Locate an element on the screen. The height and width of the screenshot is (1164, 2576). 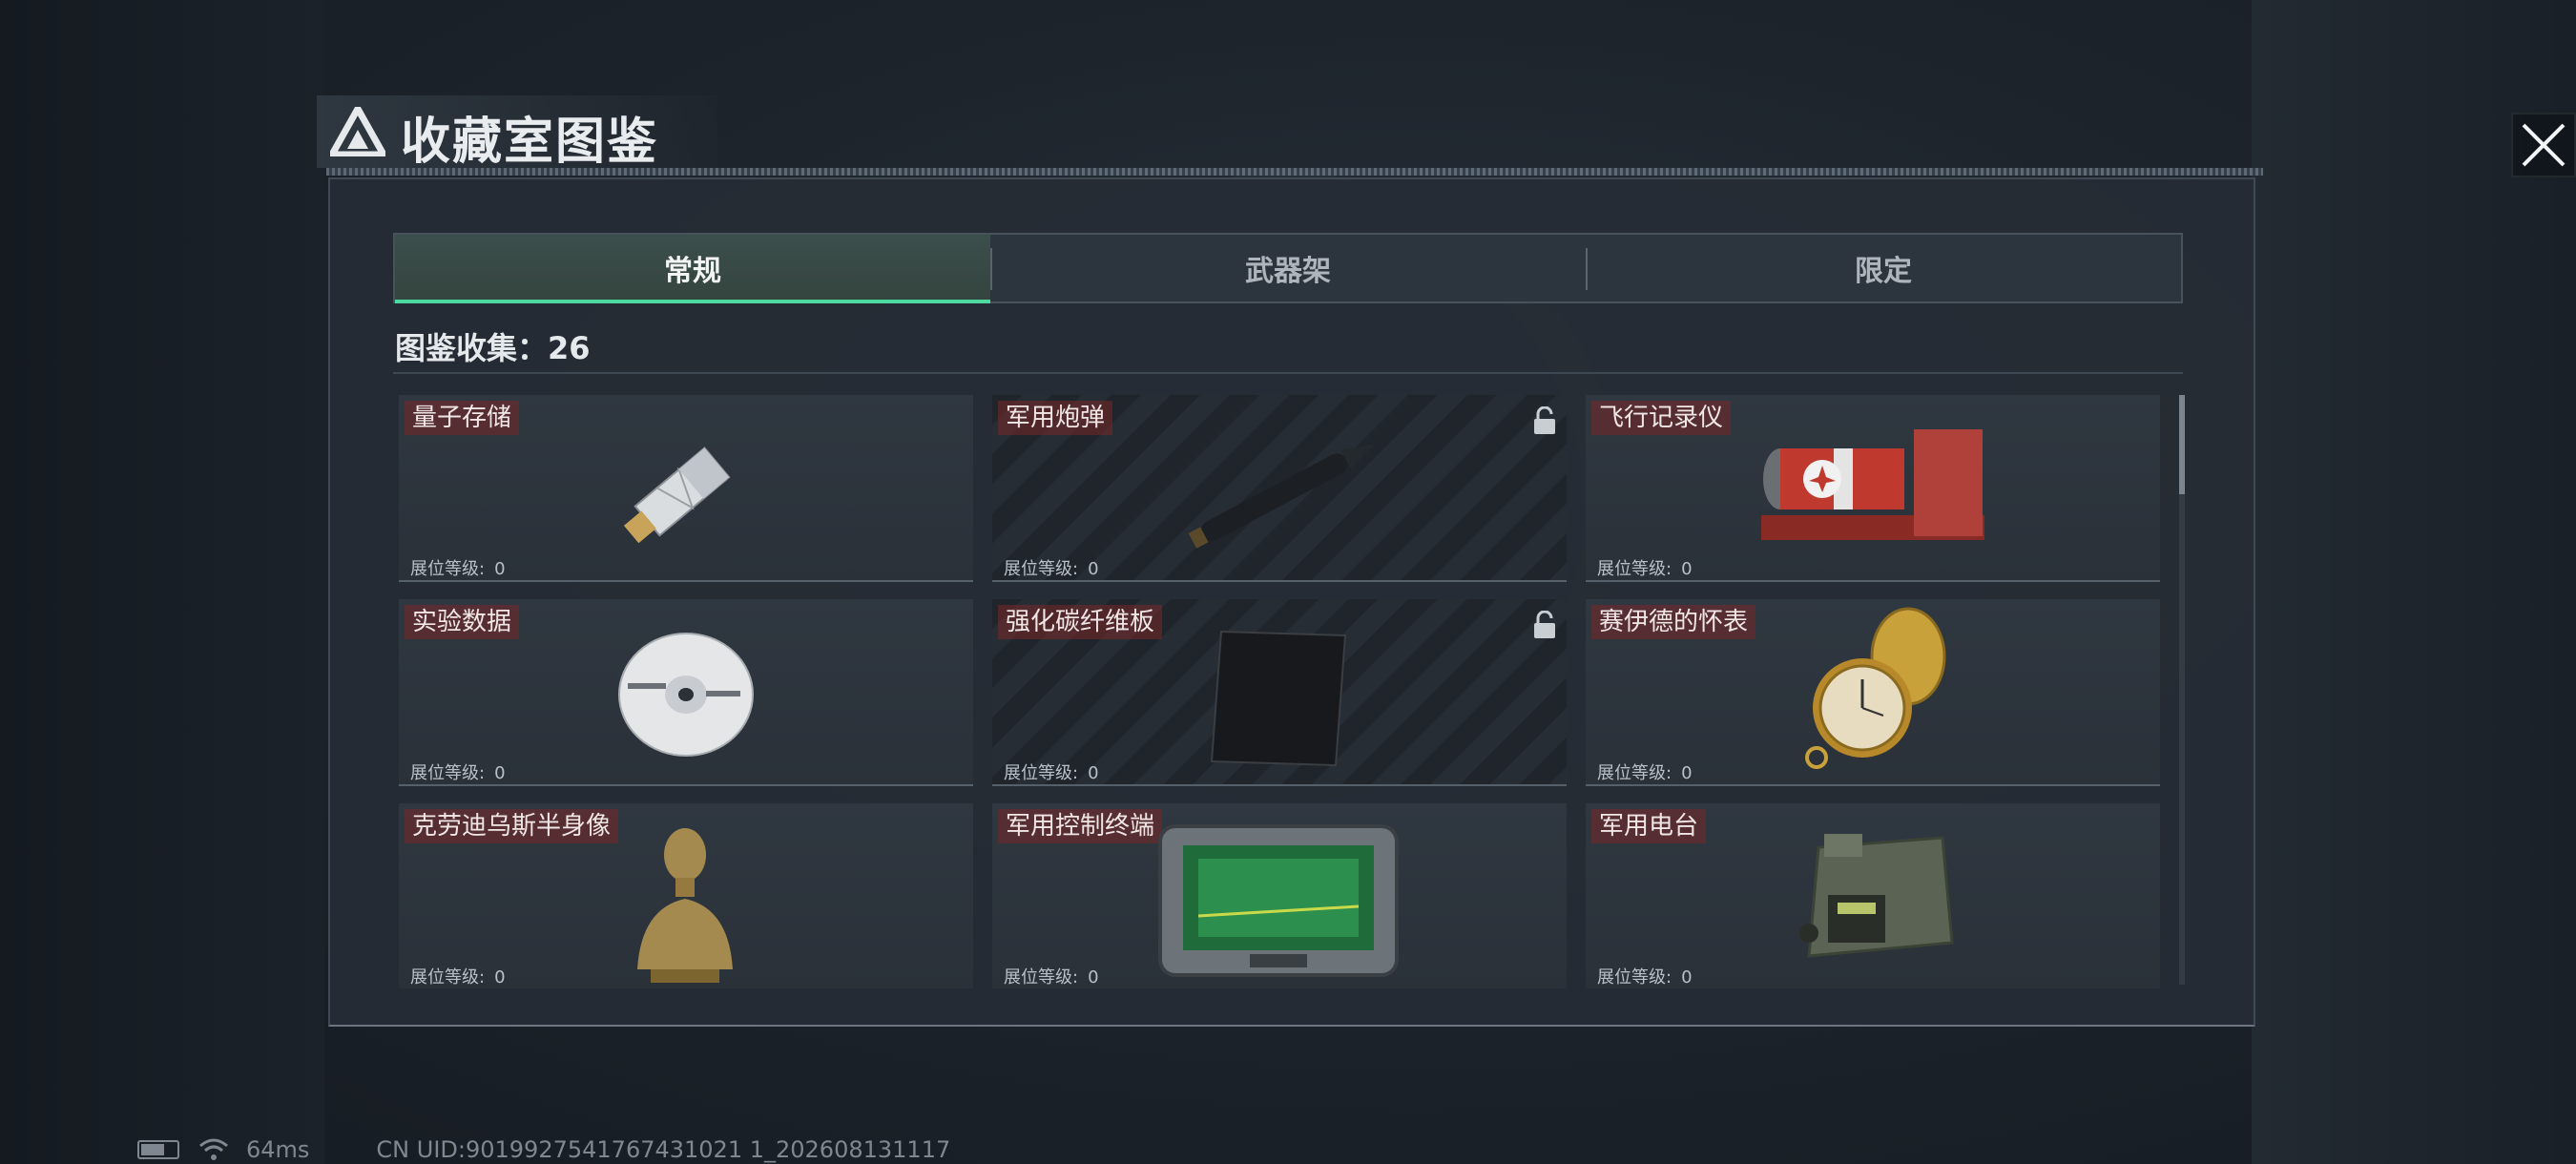
item-name: 量子存储 is located at coordinates (462, 418).